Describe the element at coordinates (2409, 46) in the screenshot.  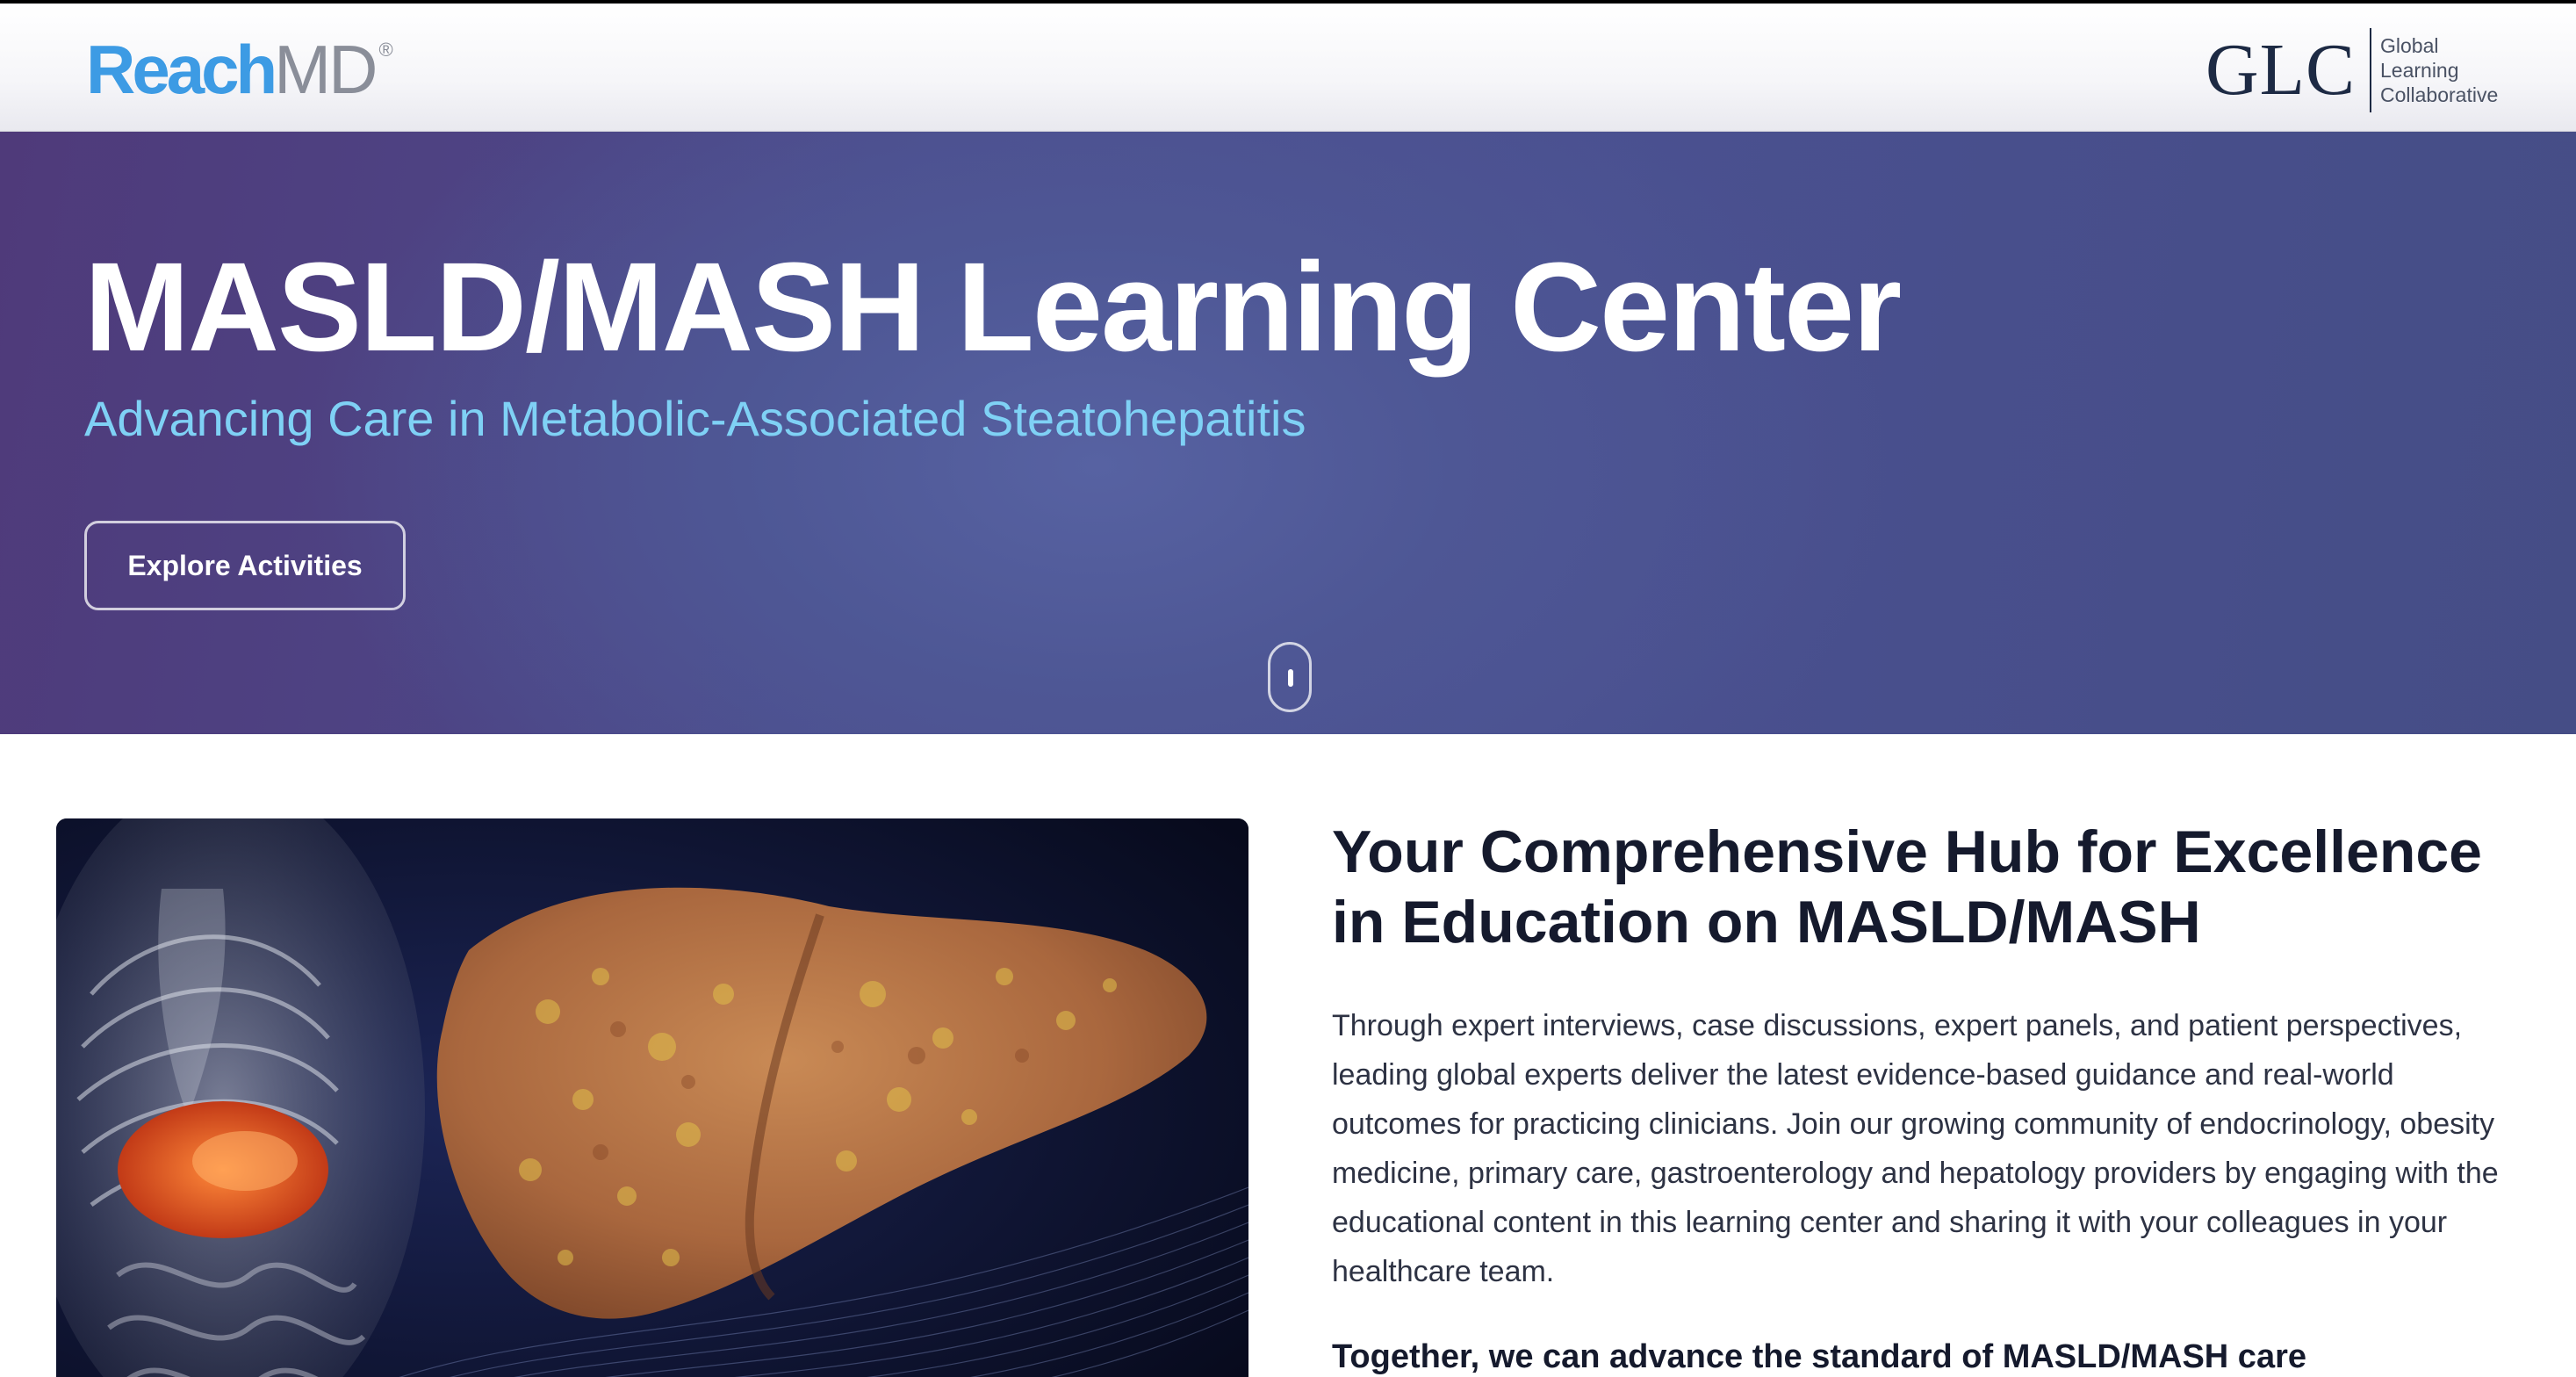
I see `glc-logo-line-global: Global` at that location.